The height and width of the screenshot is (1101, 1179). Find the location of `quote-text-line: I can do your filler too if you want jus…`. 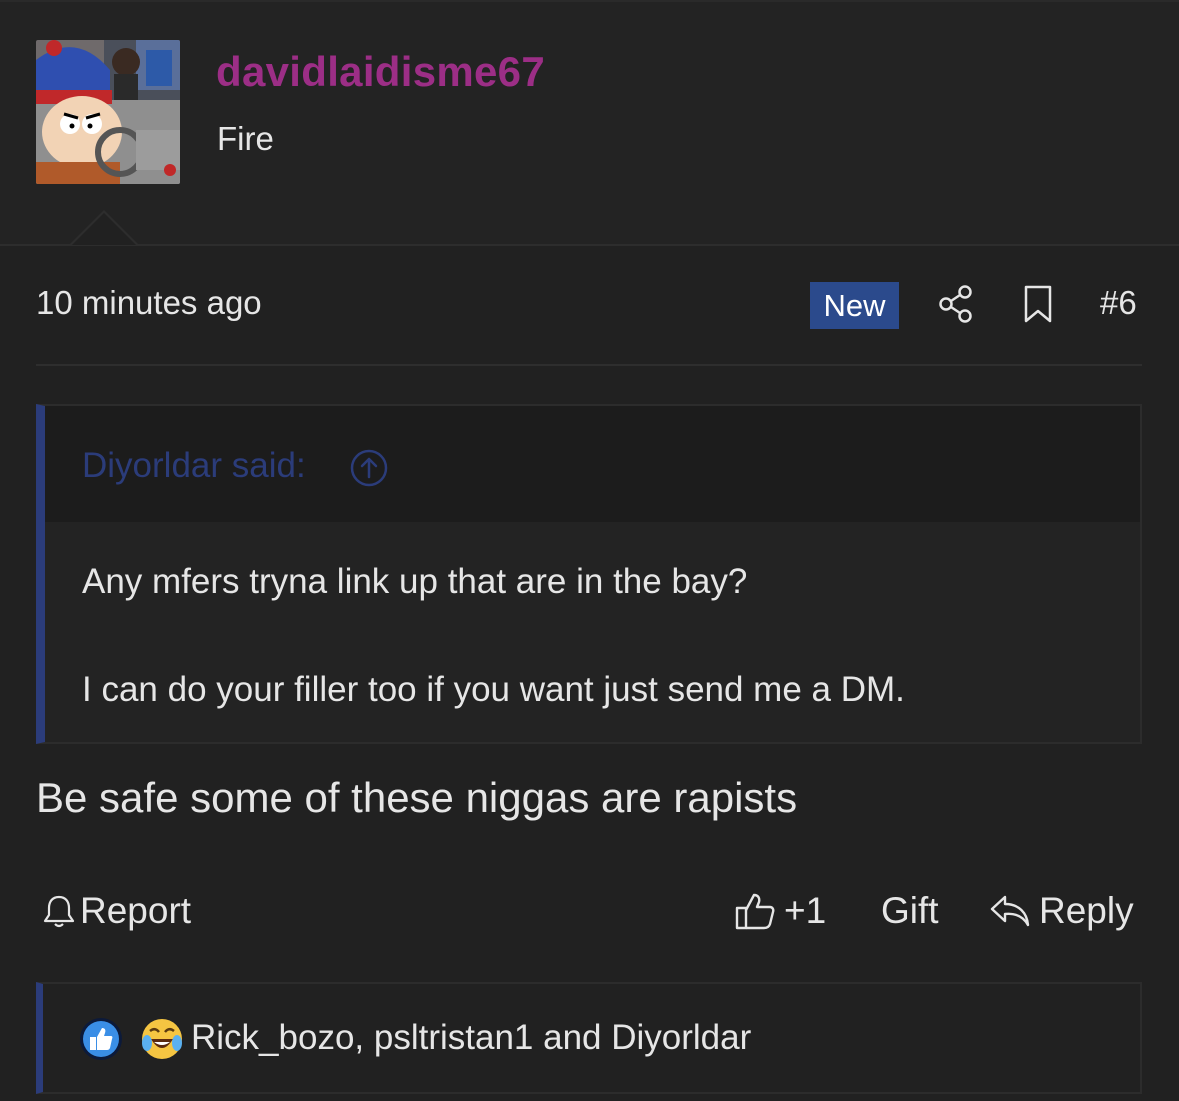

quote-text-line: I can do your filler too if you want jus… is located at coordinates (493, 689).